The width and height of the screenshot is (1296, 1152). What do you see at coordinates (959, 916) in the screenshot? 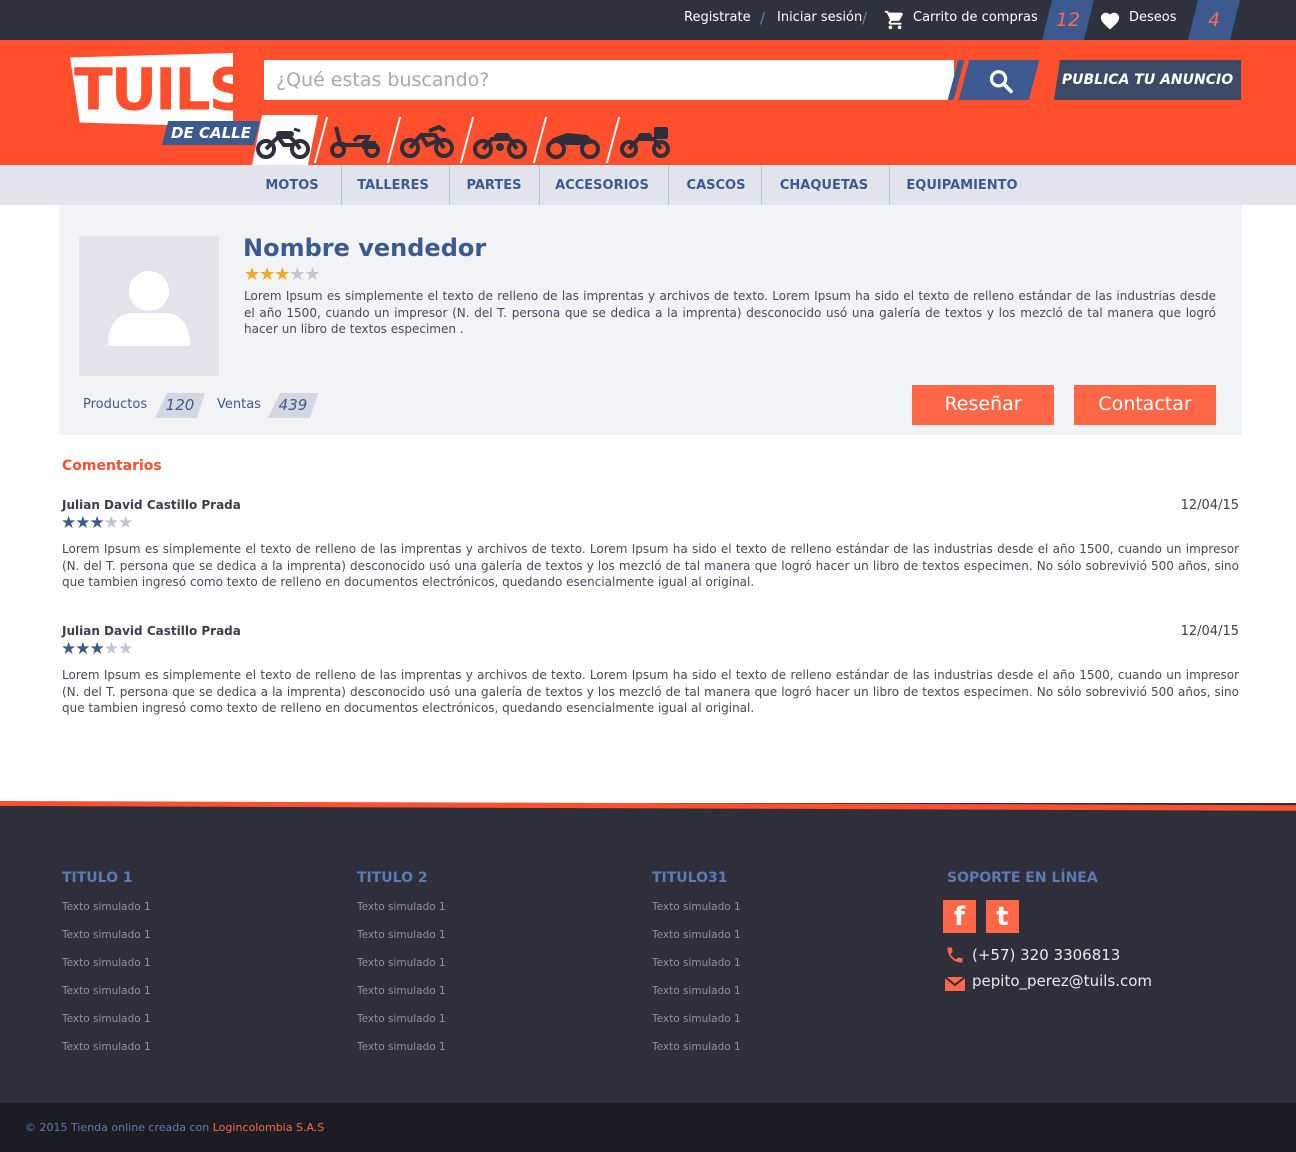
I see `facebook-icon: f` at bounding box center [959, 916].